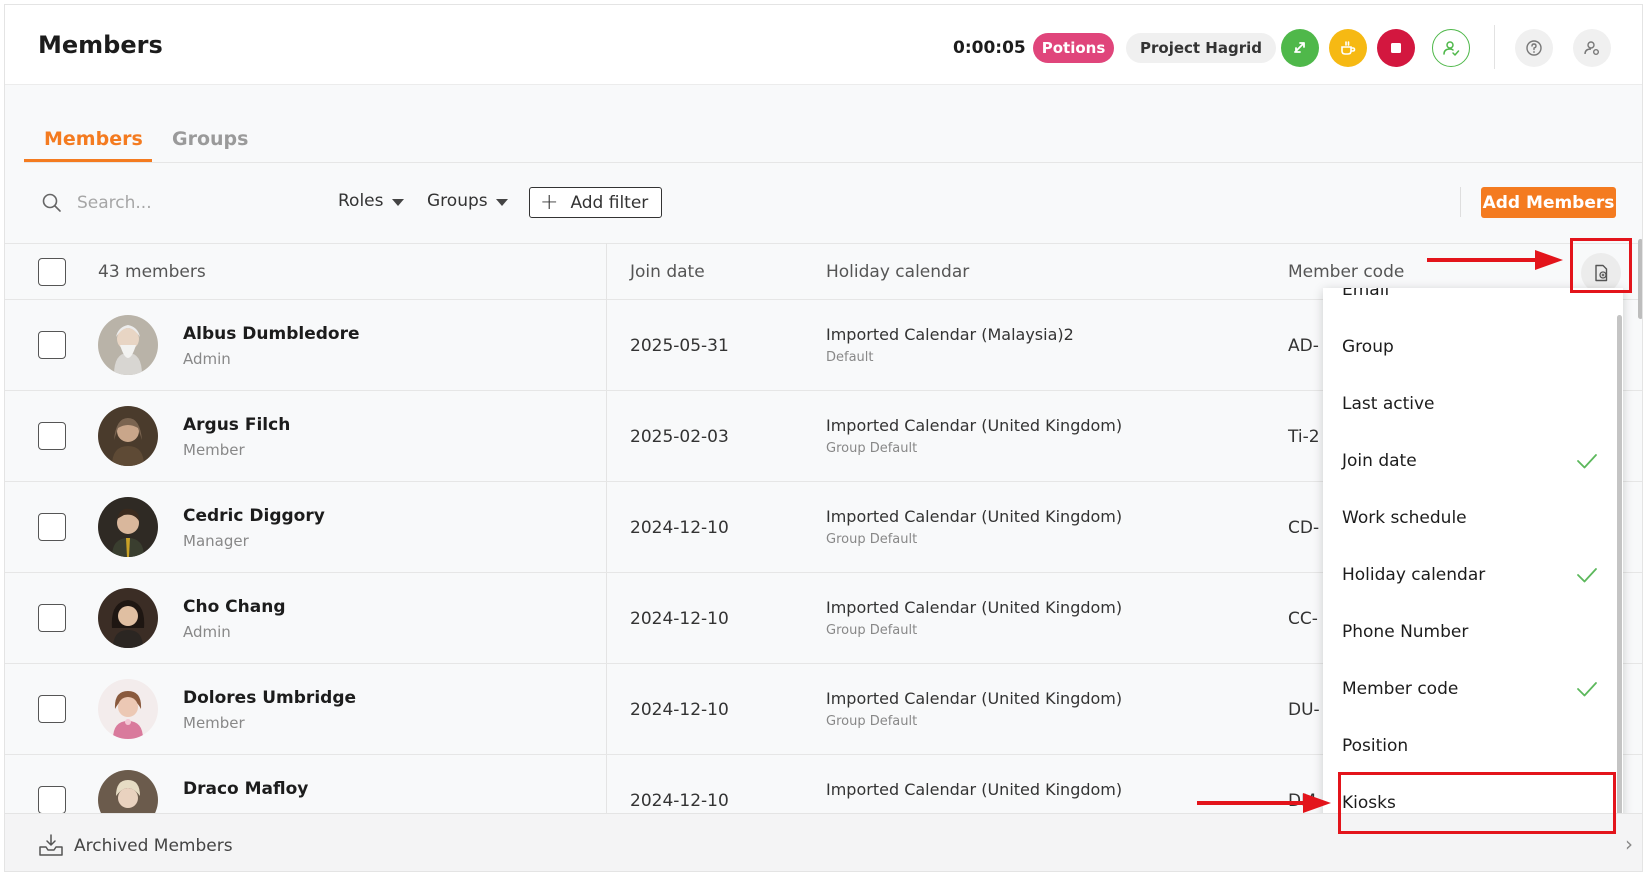  I want to click on menu-scrollbar, so click(1619, 593).